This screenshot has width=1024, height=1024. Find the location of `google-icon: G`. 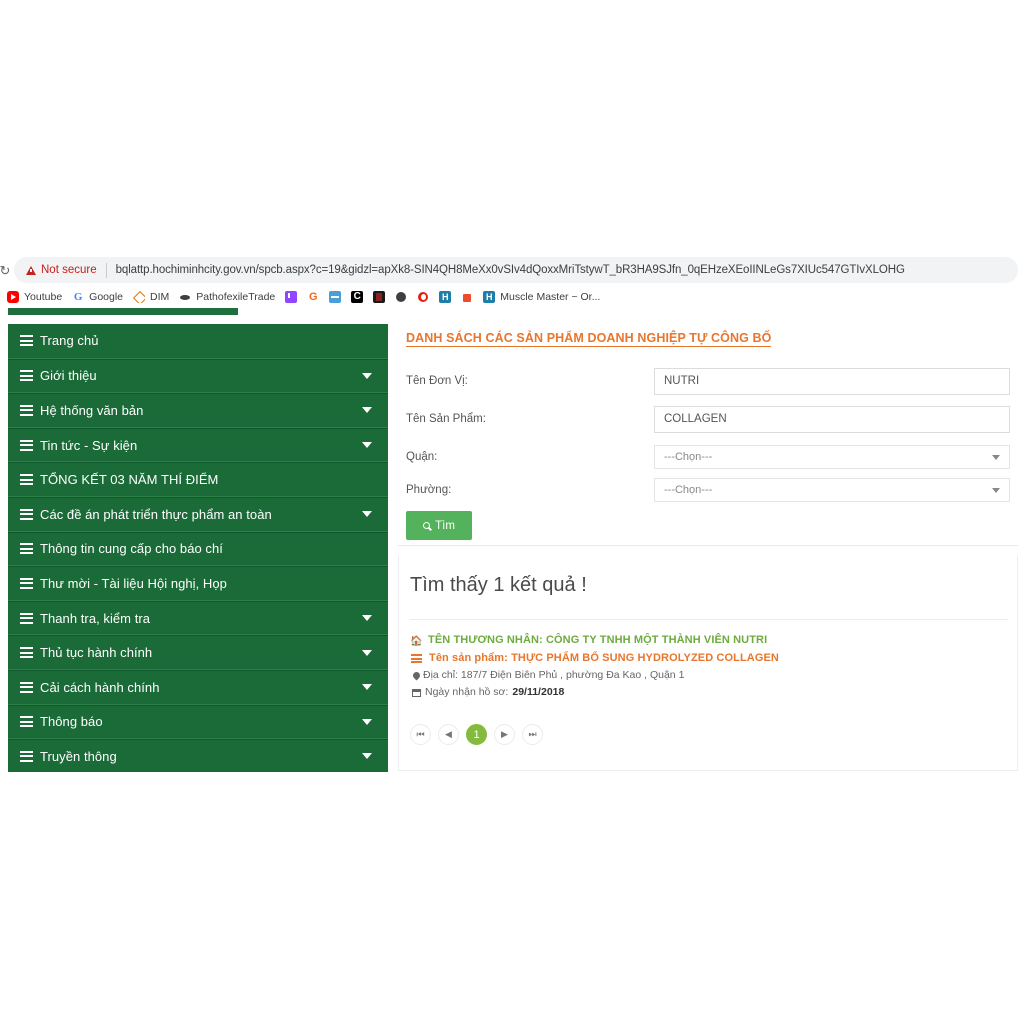

google-icon: G is located at coordinates (78, 297).